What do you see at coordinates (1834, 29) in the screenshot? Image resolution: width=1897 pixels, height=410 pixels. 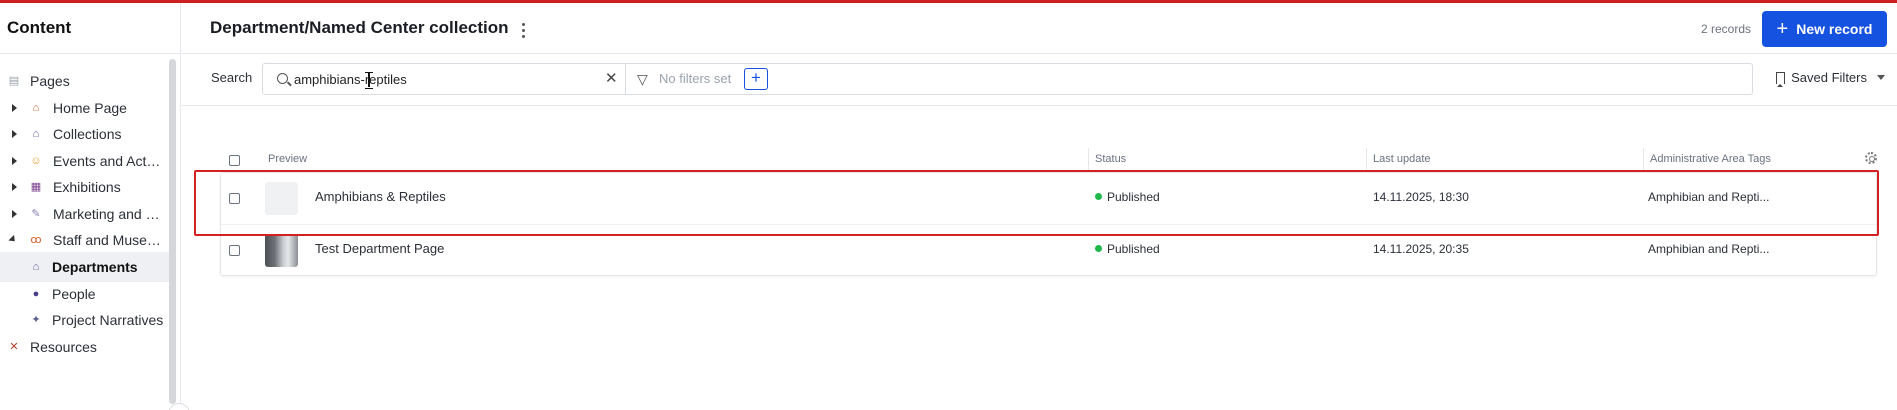 I see `new-record-label: New record` at bounding box center [1834, 29].